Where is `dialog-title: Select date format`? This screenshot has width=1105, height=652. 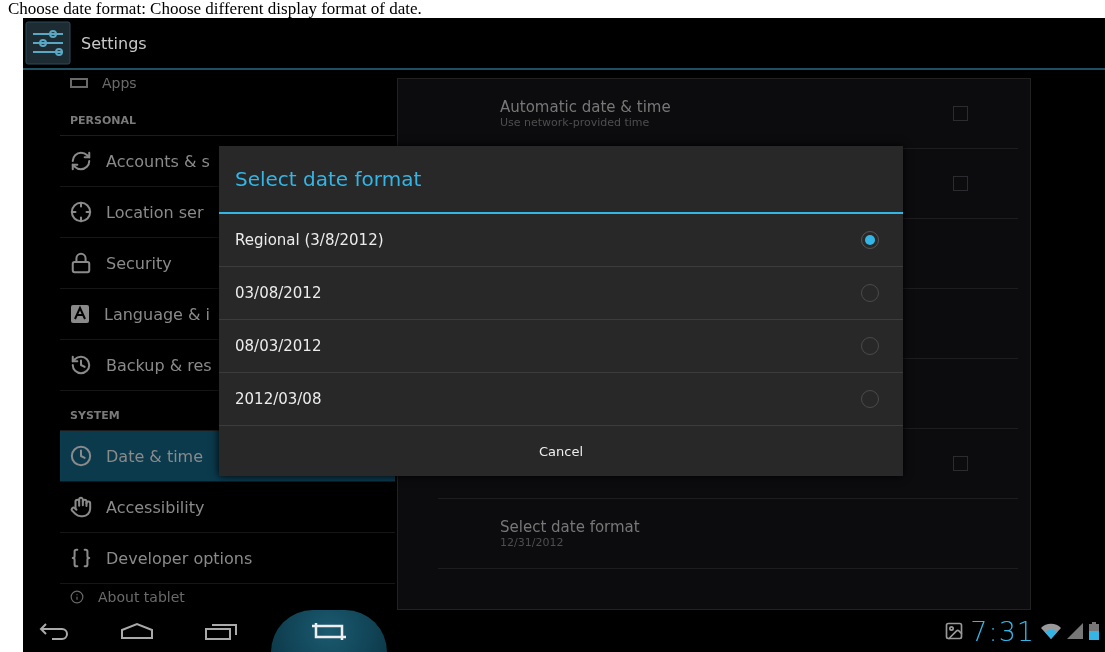 dialog-title: Select date format is located at coordinates (561, 180).